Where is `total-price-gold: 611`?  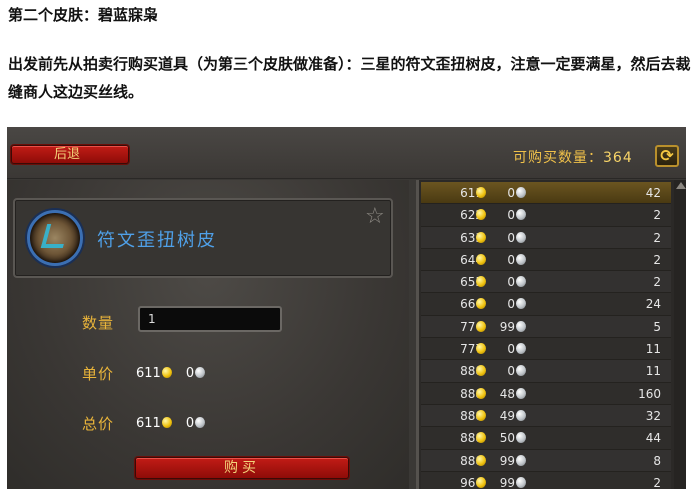 total-price-gold: 611 is located at coordinates (148, 423).